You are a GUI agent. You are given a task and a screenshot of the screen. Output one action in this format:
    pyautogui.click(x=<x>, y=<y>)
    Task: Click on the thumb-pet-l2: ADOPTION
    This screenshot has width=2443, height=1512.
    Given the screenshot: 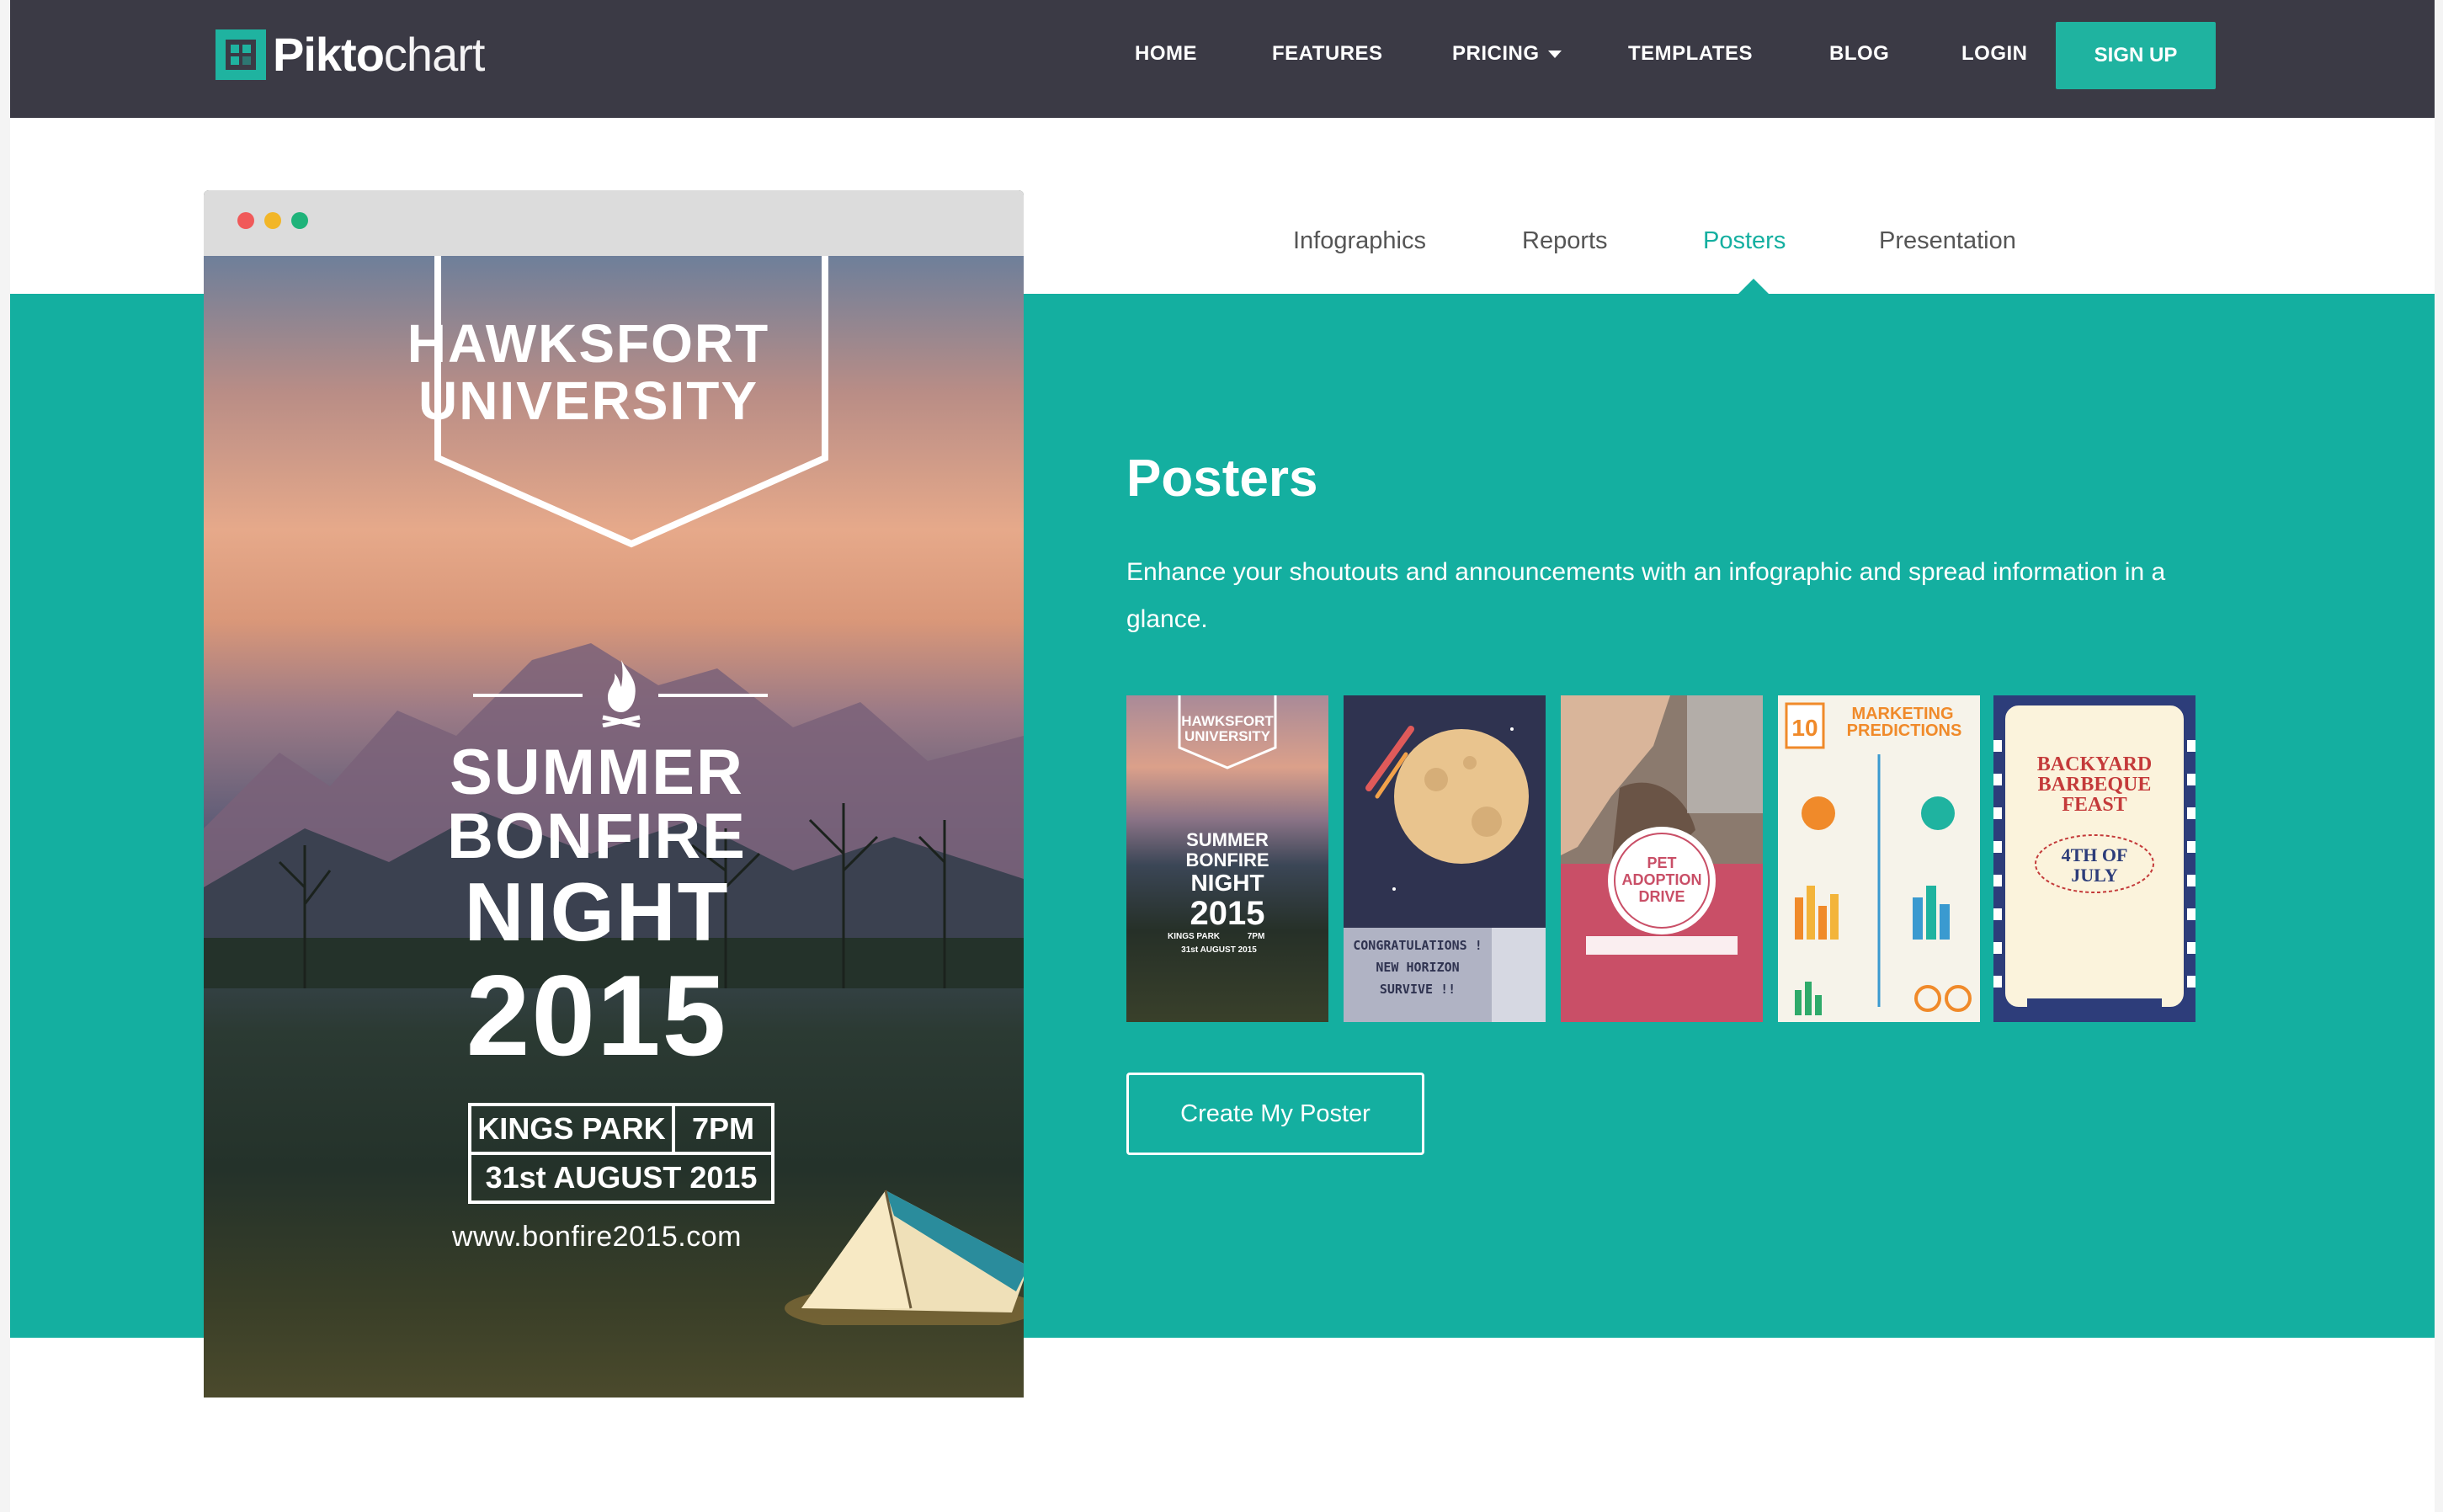 What is the action you would take?
    pyautogui.click(x=1662, y=880)
    